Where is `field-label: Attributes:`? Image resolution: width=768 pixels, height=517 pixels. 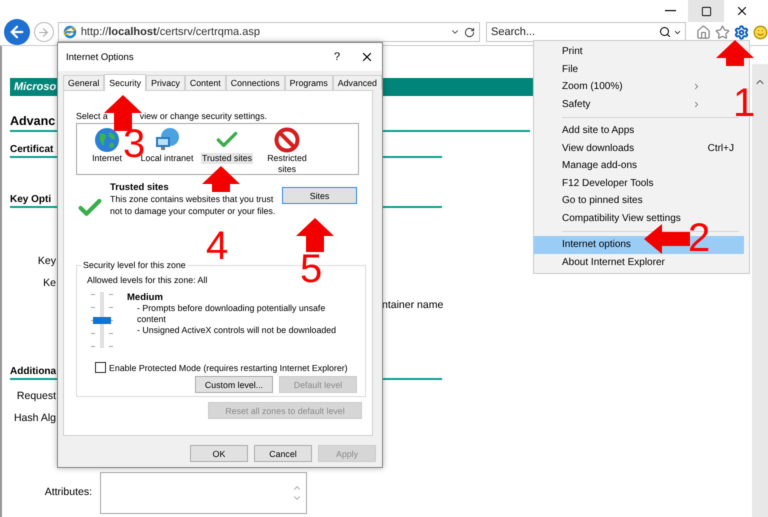
field-label: Attributes: is located at coordinates (68, 491).